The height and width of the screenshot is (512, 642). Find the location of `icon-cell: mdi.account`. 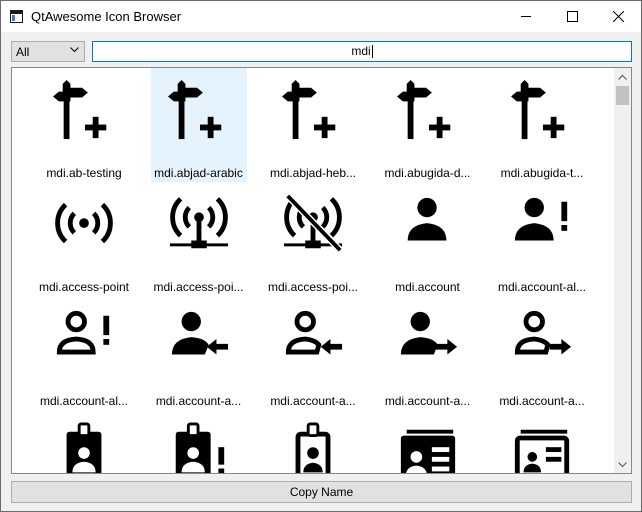

icon-cell: mdi.account is located at coordinates (428, 239).